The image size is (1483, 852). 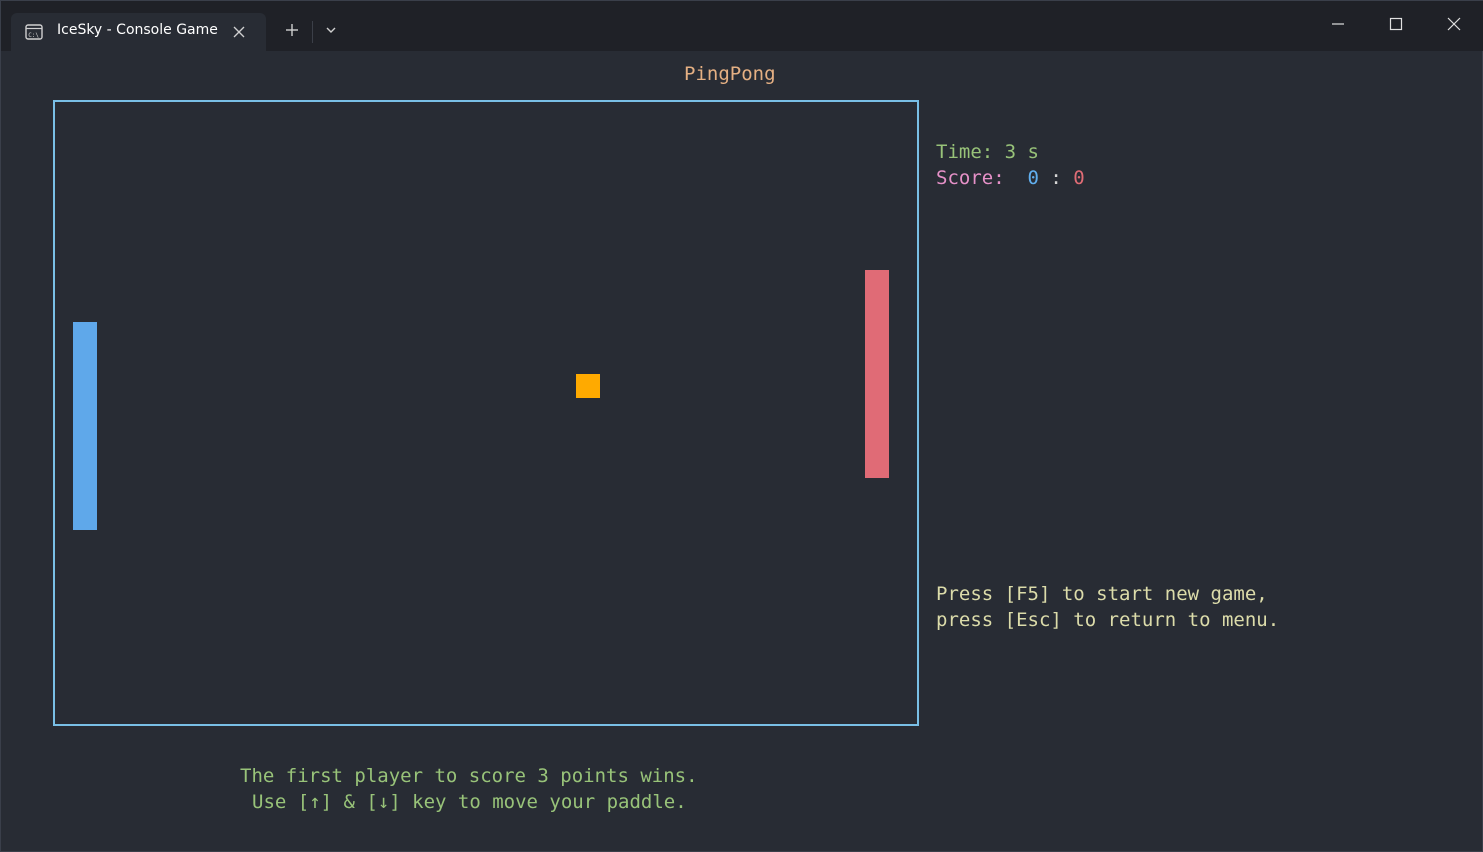 I want to click on minimize-icon, so click(x=1338, y=26).